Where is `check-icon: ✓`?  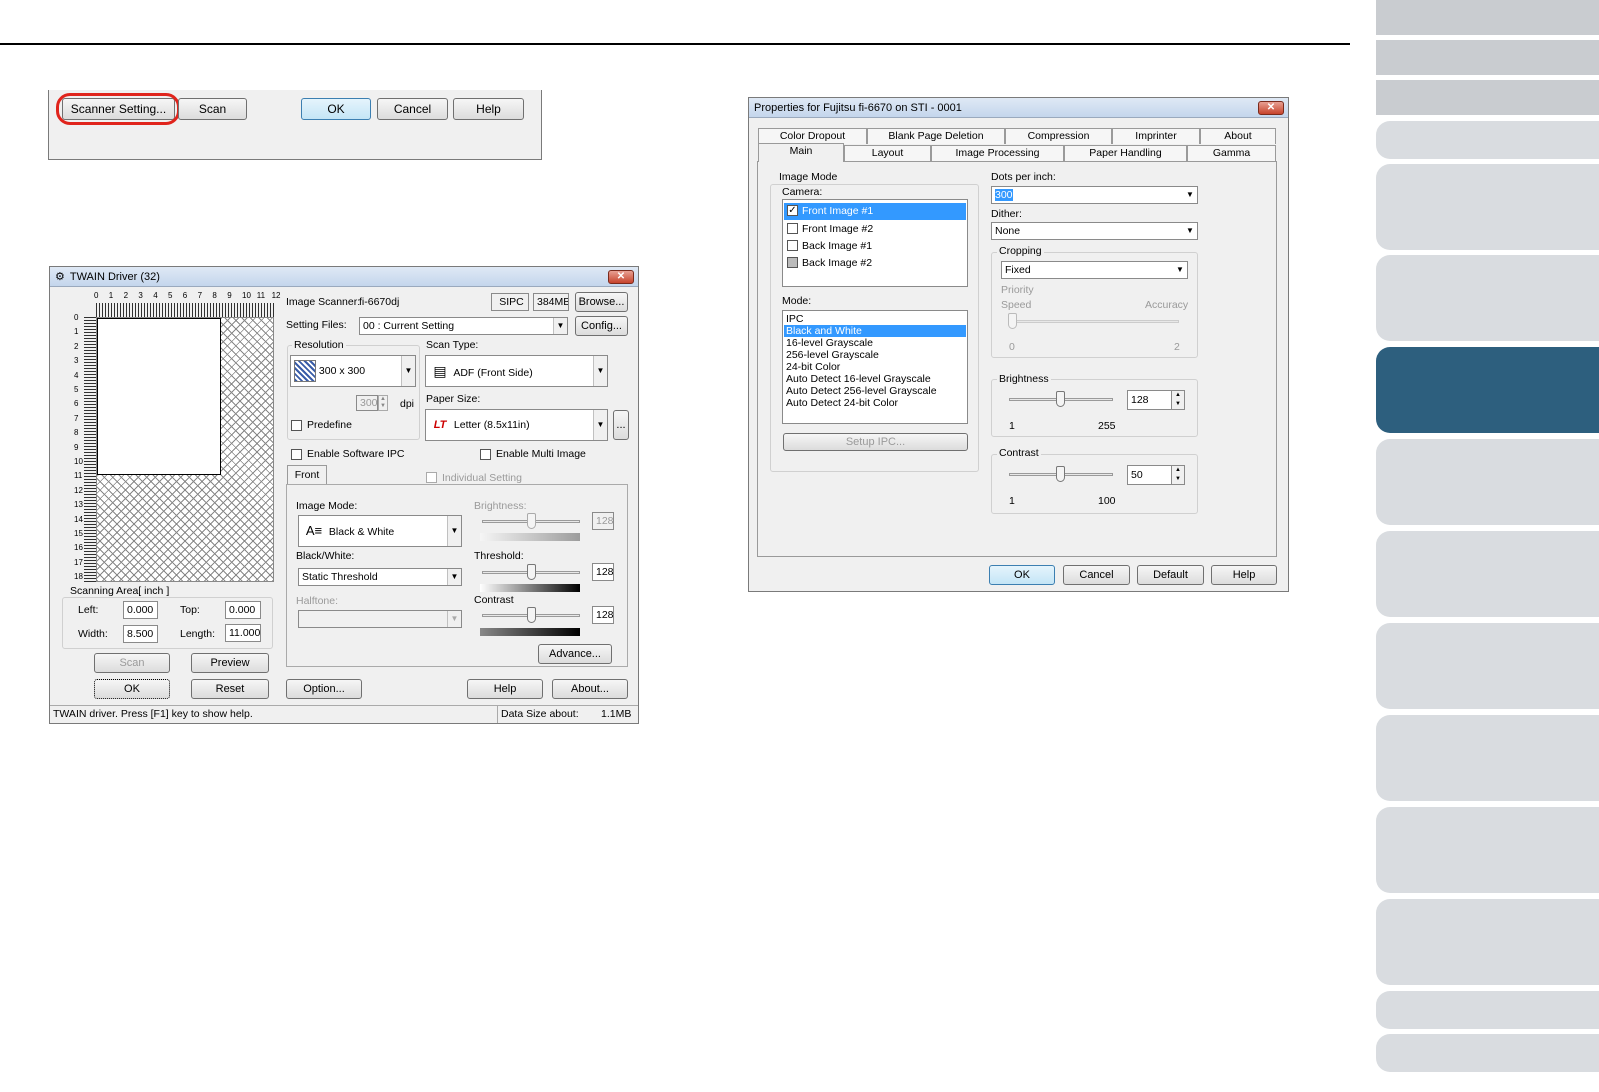 check-icon: ✓ is located at coordinates (792, 210).